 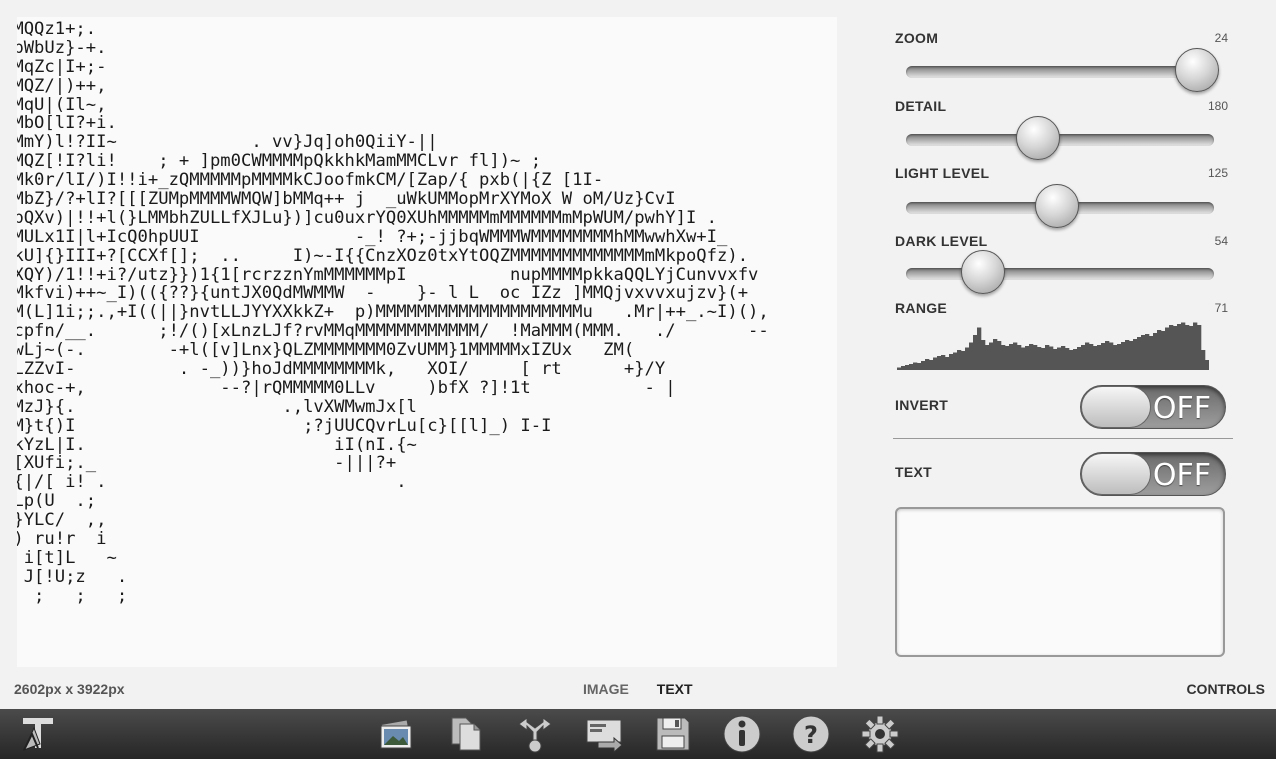 I want to click on ascii-line: J[!U;z ., so click(x=75, y=576).